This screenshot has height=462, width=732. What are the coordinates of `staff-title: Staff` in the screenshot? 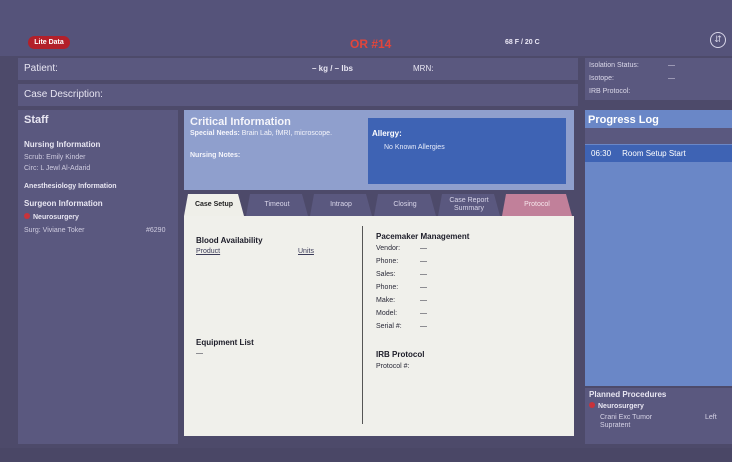 It's located at (36, 120).